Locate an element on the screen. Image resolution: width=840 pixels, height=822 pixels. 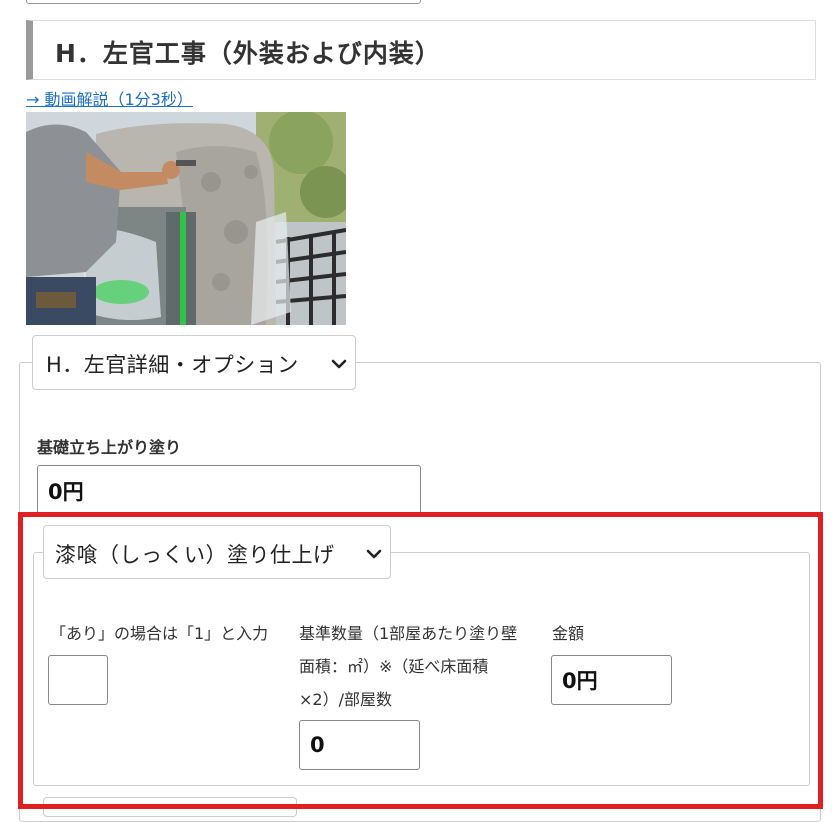
foundation-label: 基礎立ち上がり塗り is located at coordinates (109, 447).